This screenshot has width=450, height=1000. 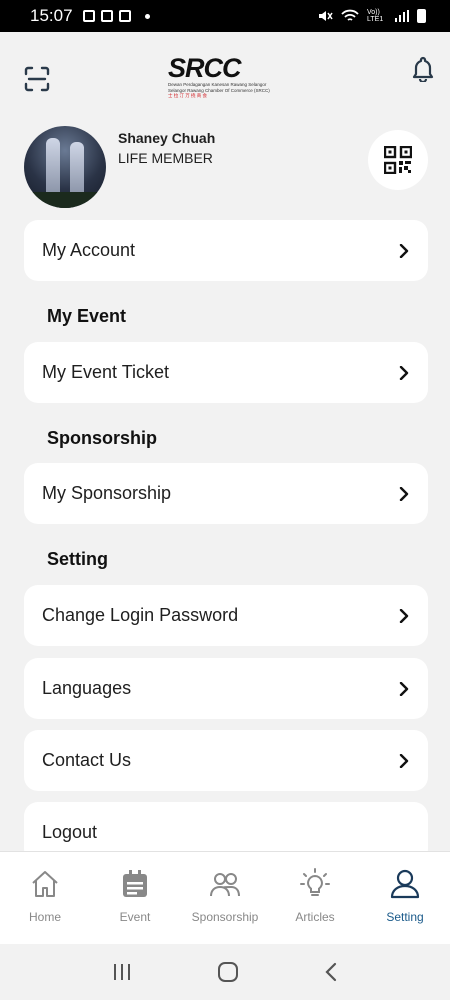 I want to click on menu-item-label: Languages, so click(x=87, y=688).